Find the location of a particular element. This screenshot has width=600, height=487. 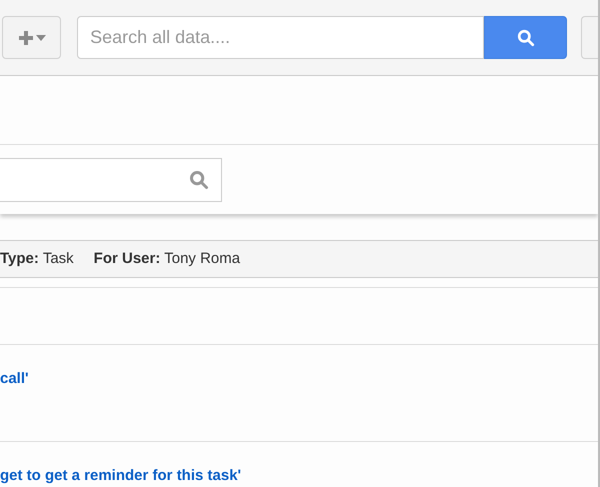

filter-label: Type: Task is located at coordinates (37, 258).